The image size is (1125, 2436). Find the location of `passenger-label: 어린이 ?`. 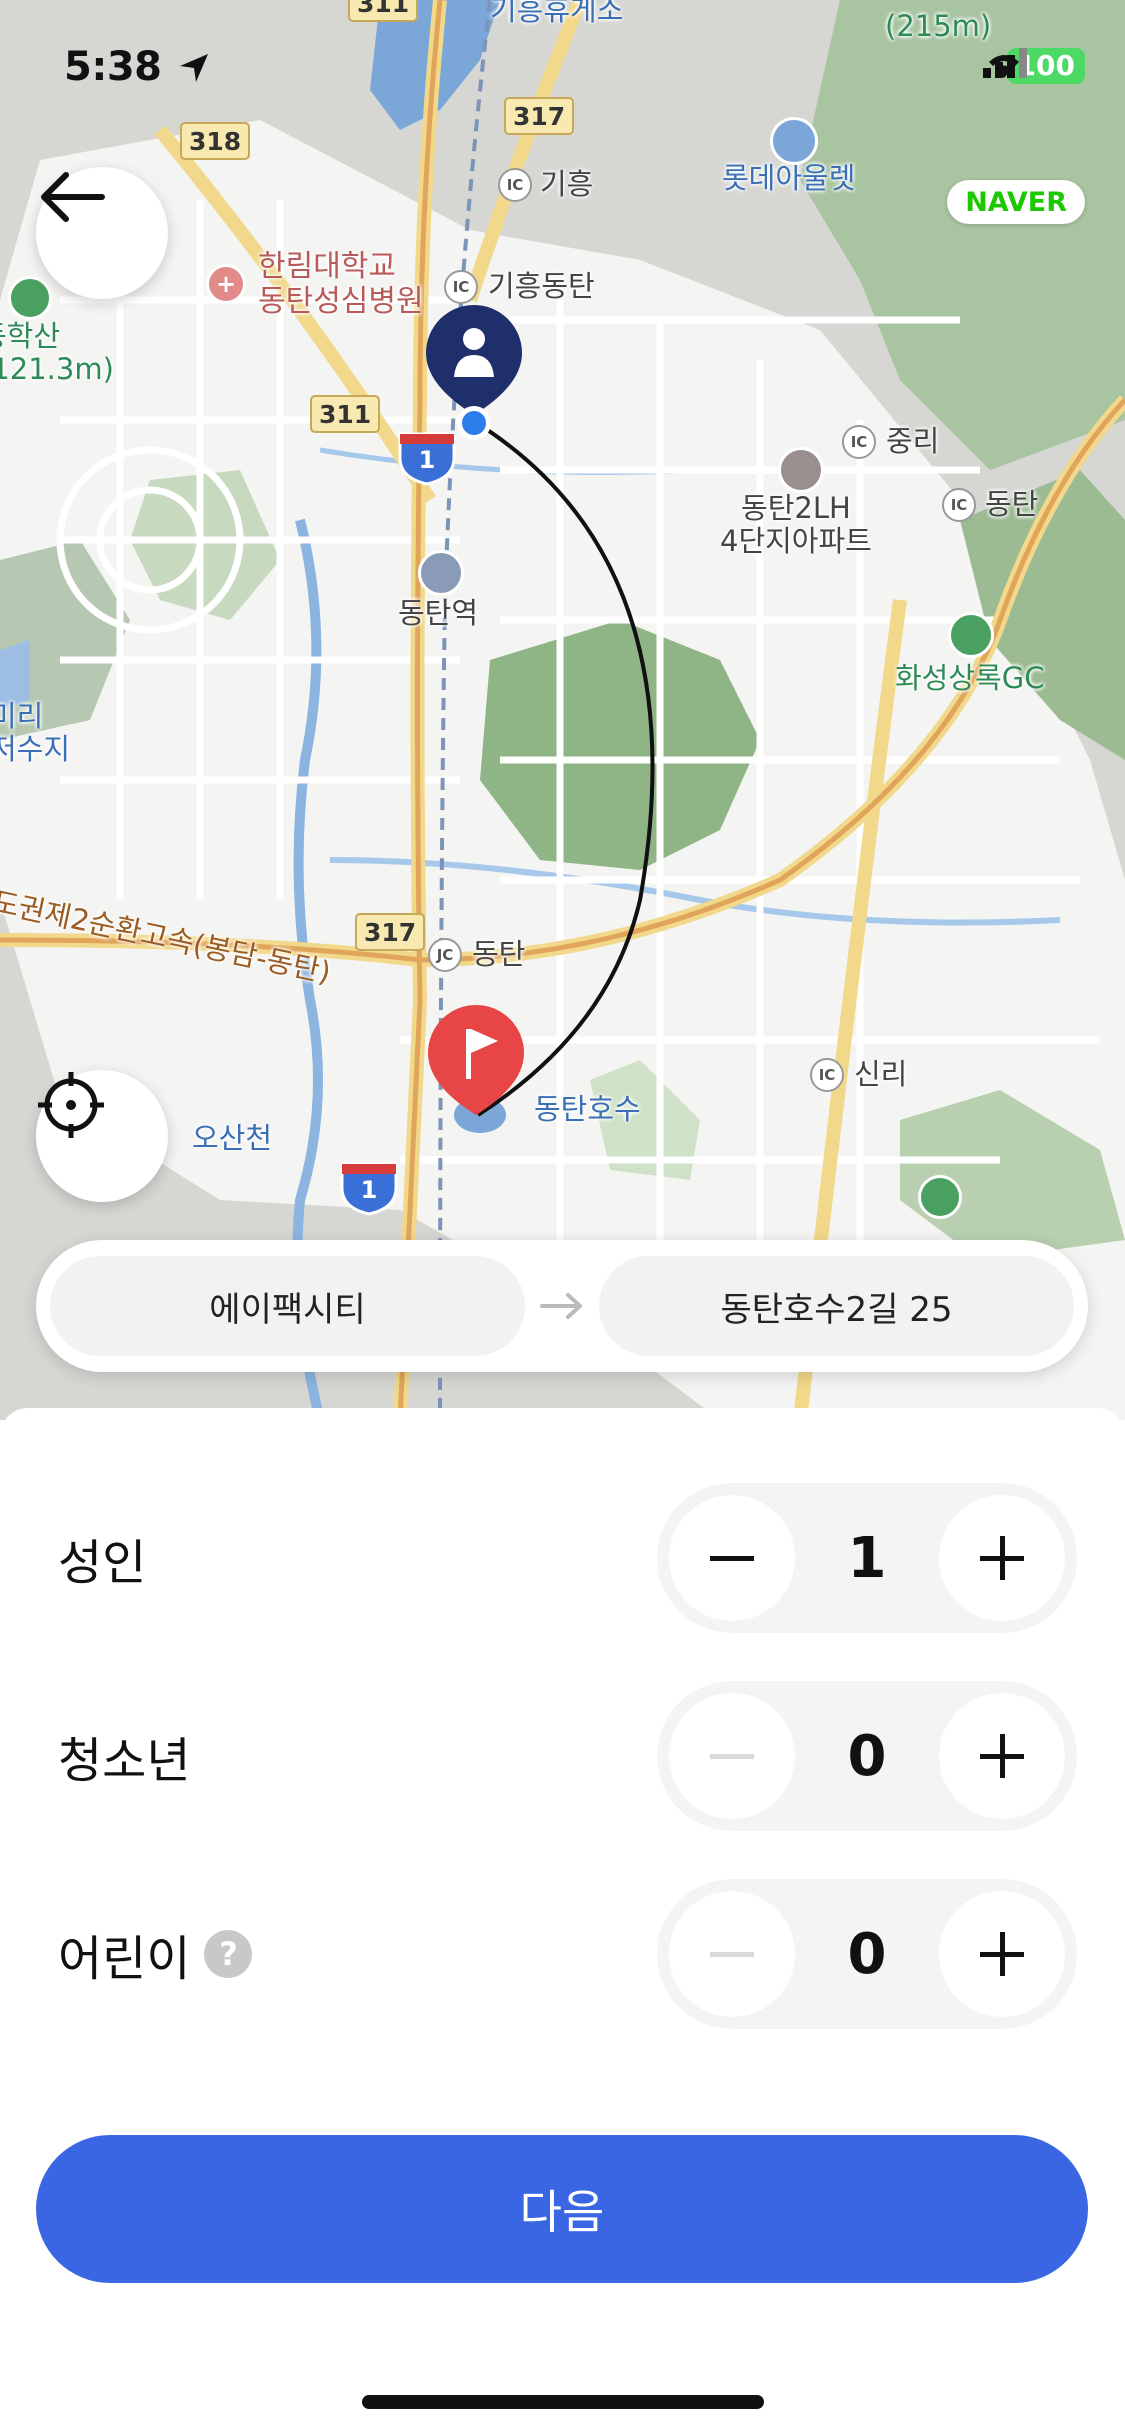

passenger-label: 어린이 ? is located at coordinates (155, 1954).